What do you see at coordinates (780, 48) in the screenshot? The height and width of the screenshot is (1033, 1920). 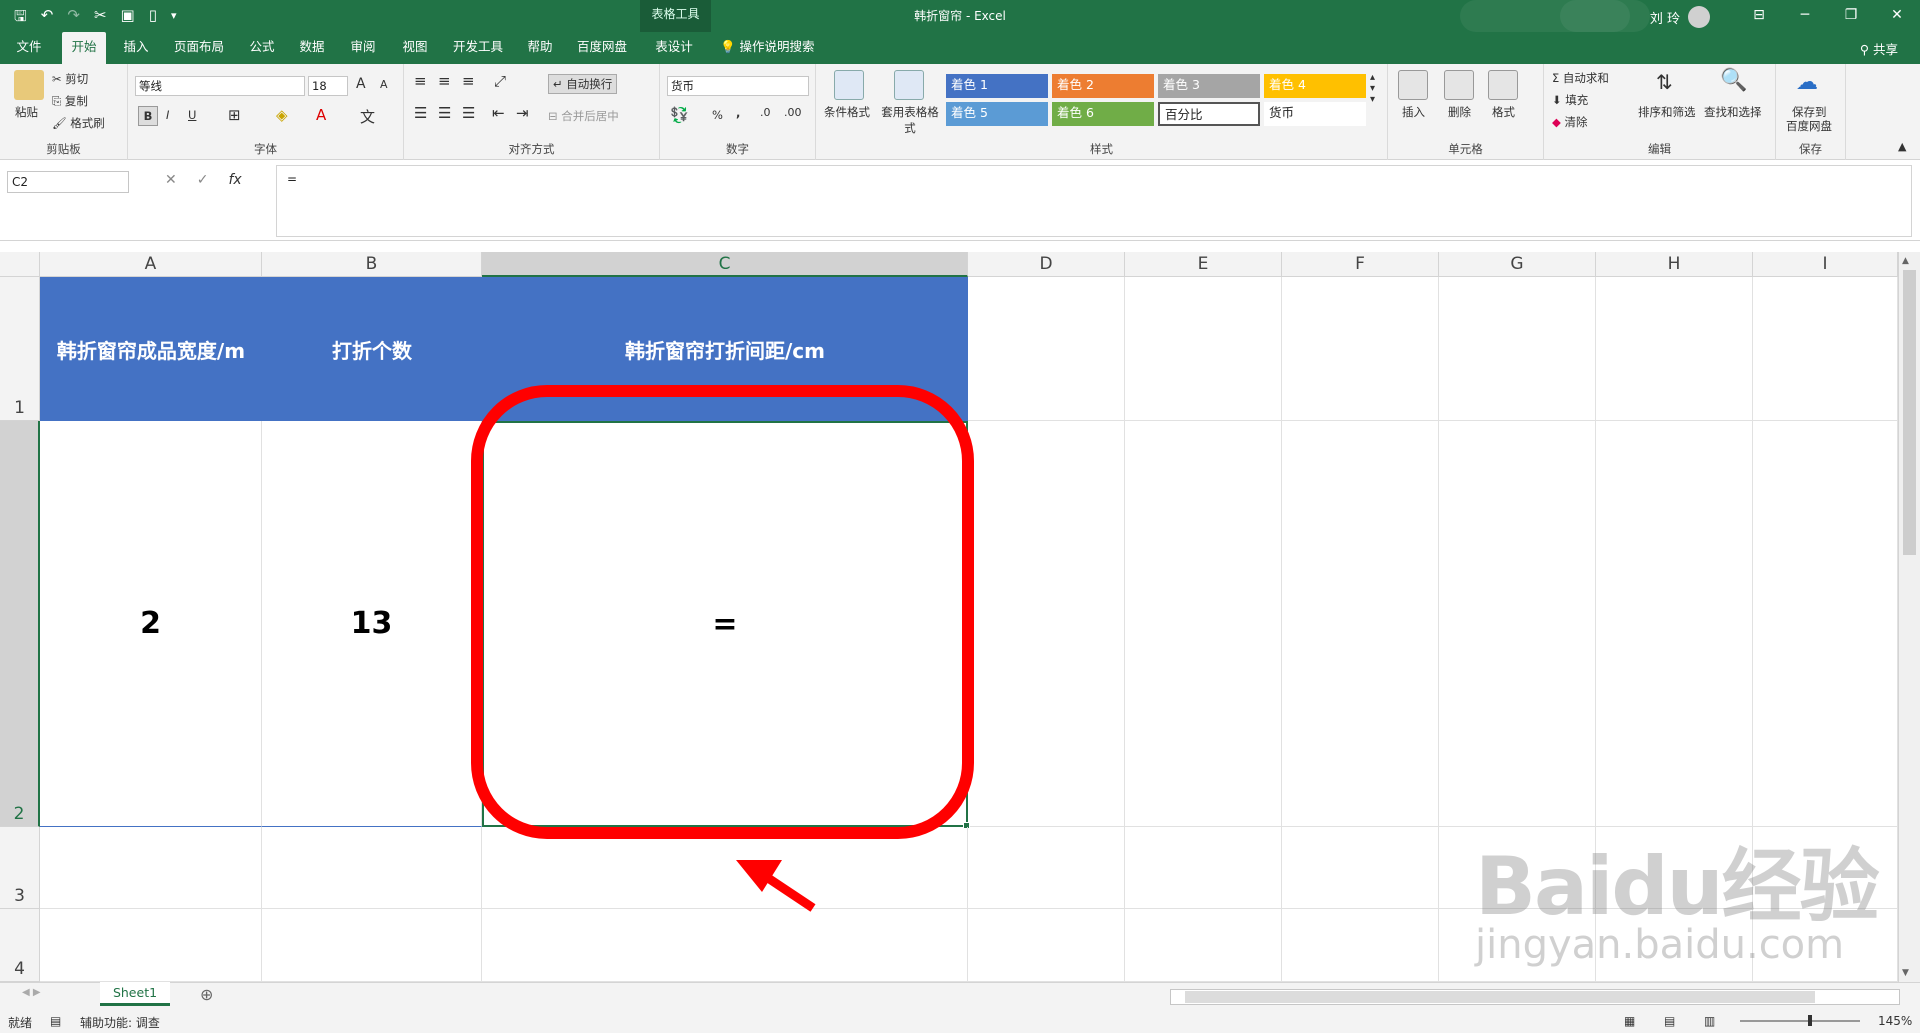 I see `tell-me-search: 💡 操作说明搜索` at bounding box center [780, 48].